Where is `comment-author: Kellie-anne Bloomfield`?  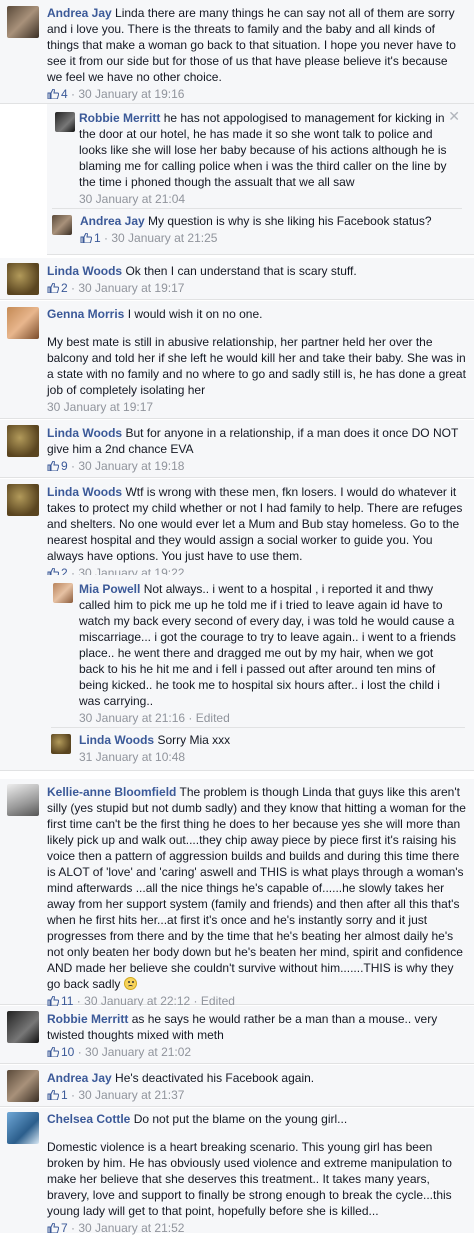 comment-author: Kellie-anne Bloomfield is located at coordinates (111, 792).